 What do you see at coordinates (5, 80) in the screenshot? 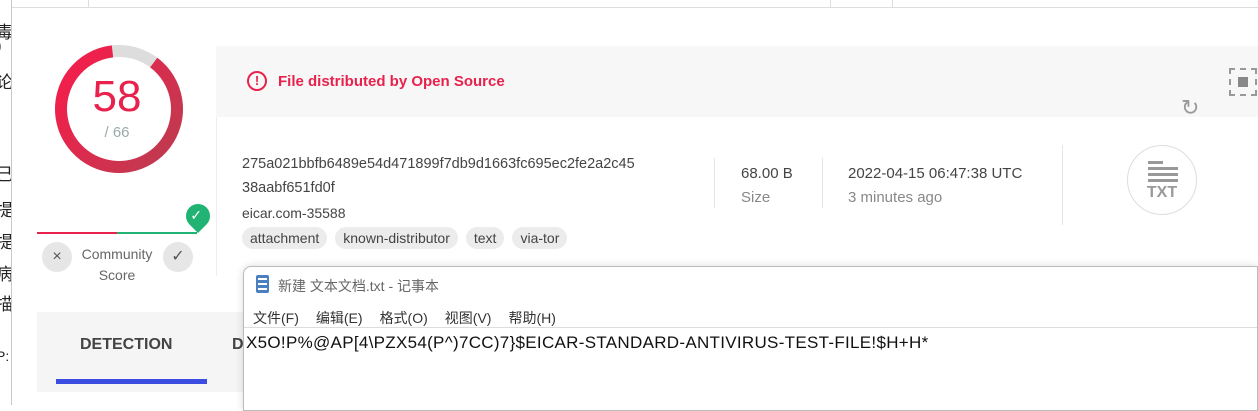
I see `bg-char: 论` at bounding box center [5, 80].